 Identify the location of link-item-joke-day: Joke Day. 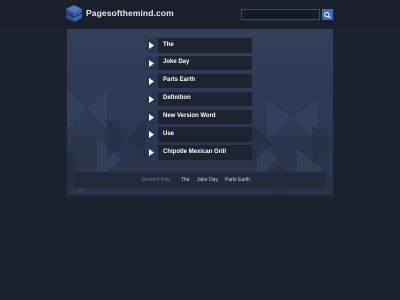
(199, 63).